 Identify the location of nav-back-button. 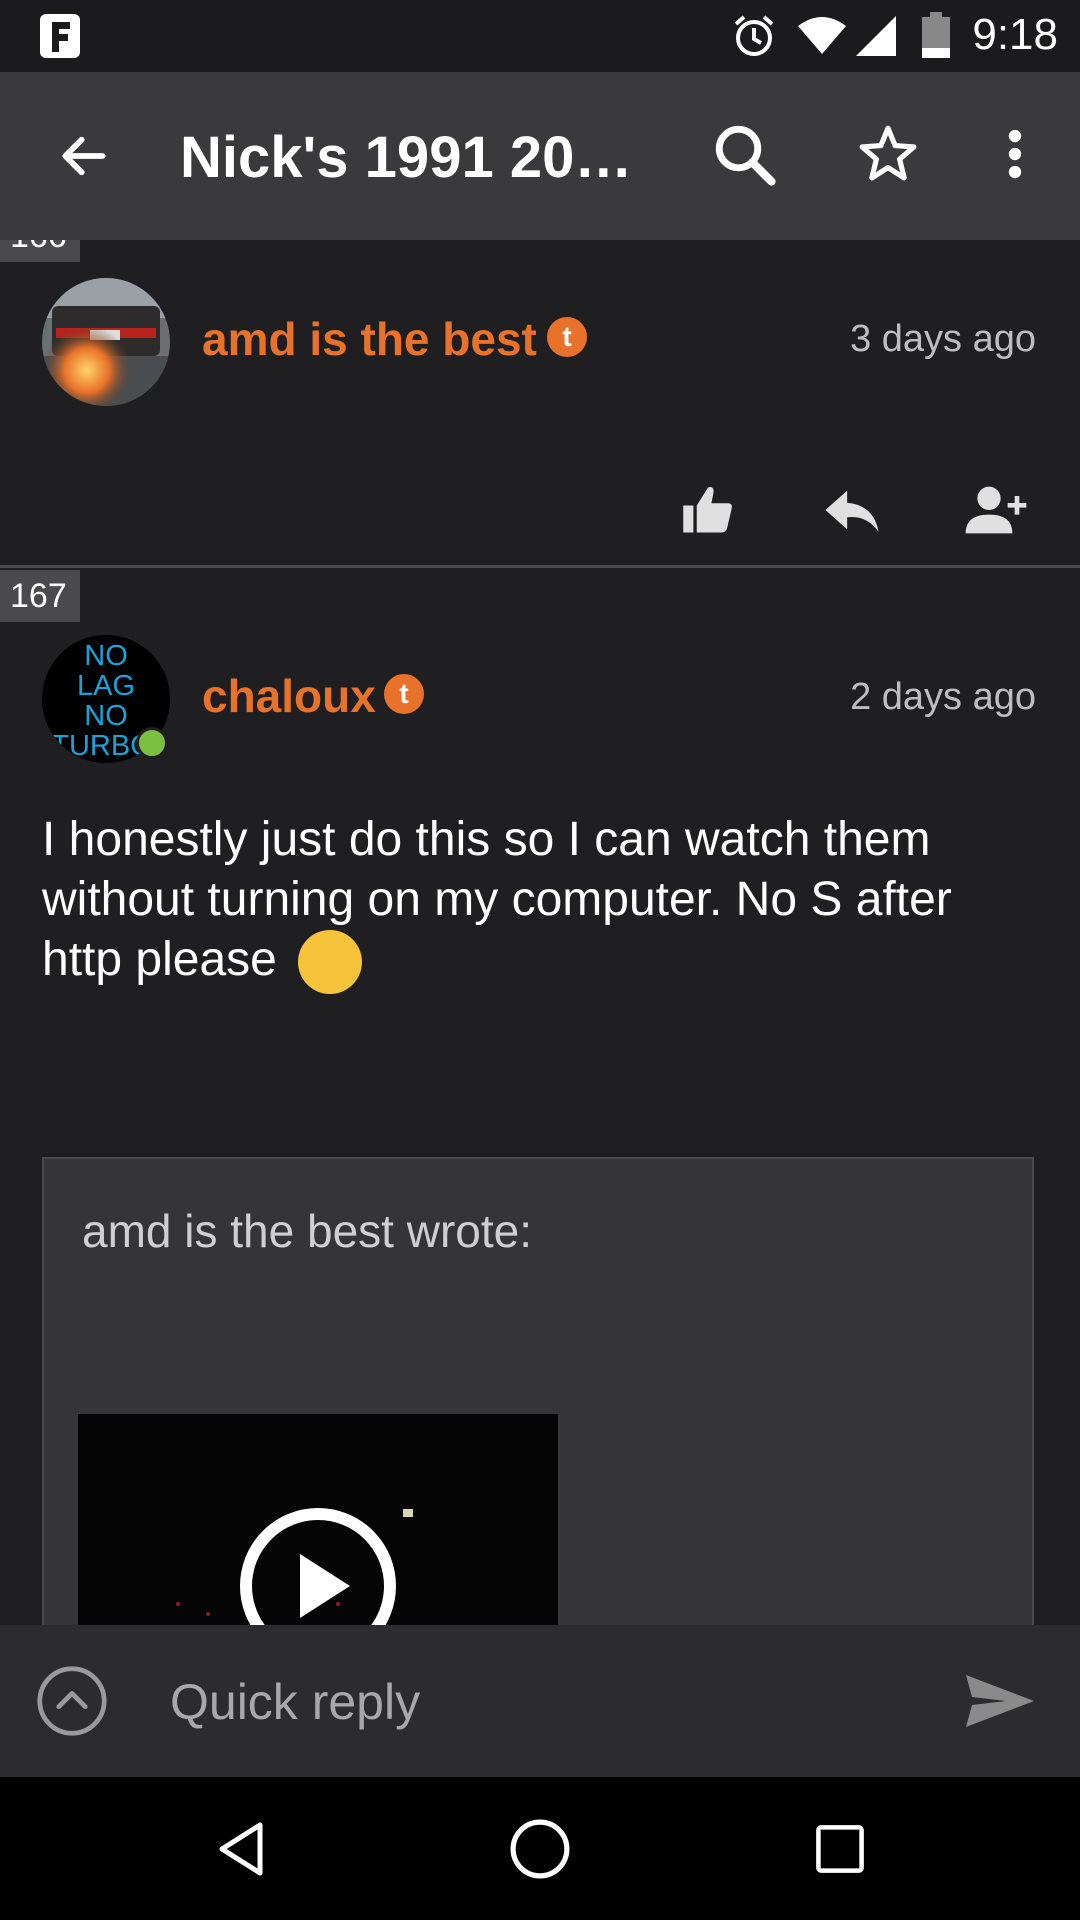
(242, 1849).